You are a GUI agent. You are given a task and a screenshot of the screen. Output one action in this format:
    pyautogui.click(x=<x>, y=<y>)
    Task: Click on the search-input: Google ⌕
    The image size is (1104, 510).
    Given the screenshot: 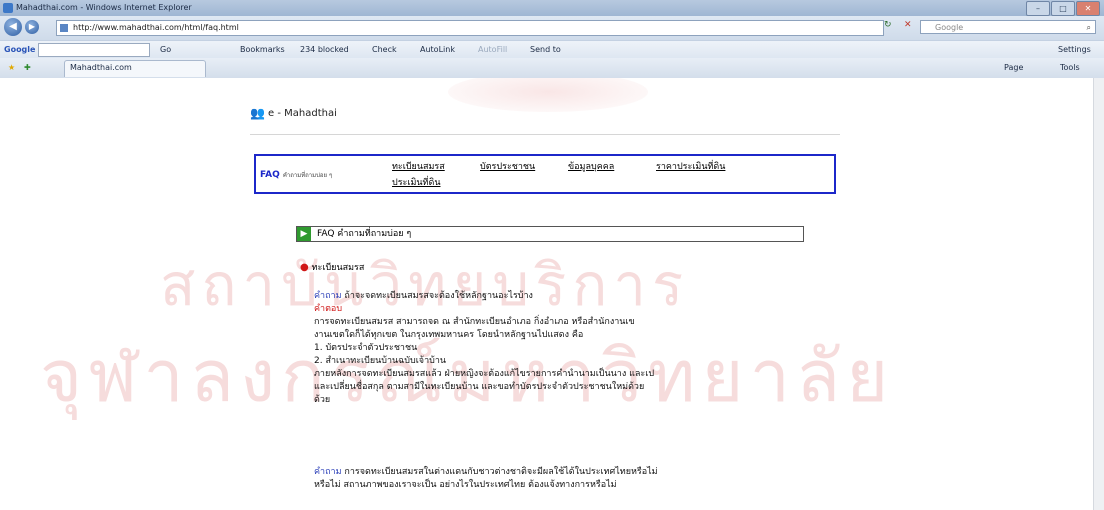 What is the action you would take?
    pyautogui.click(x=1008, y=27)
    